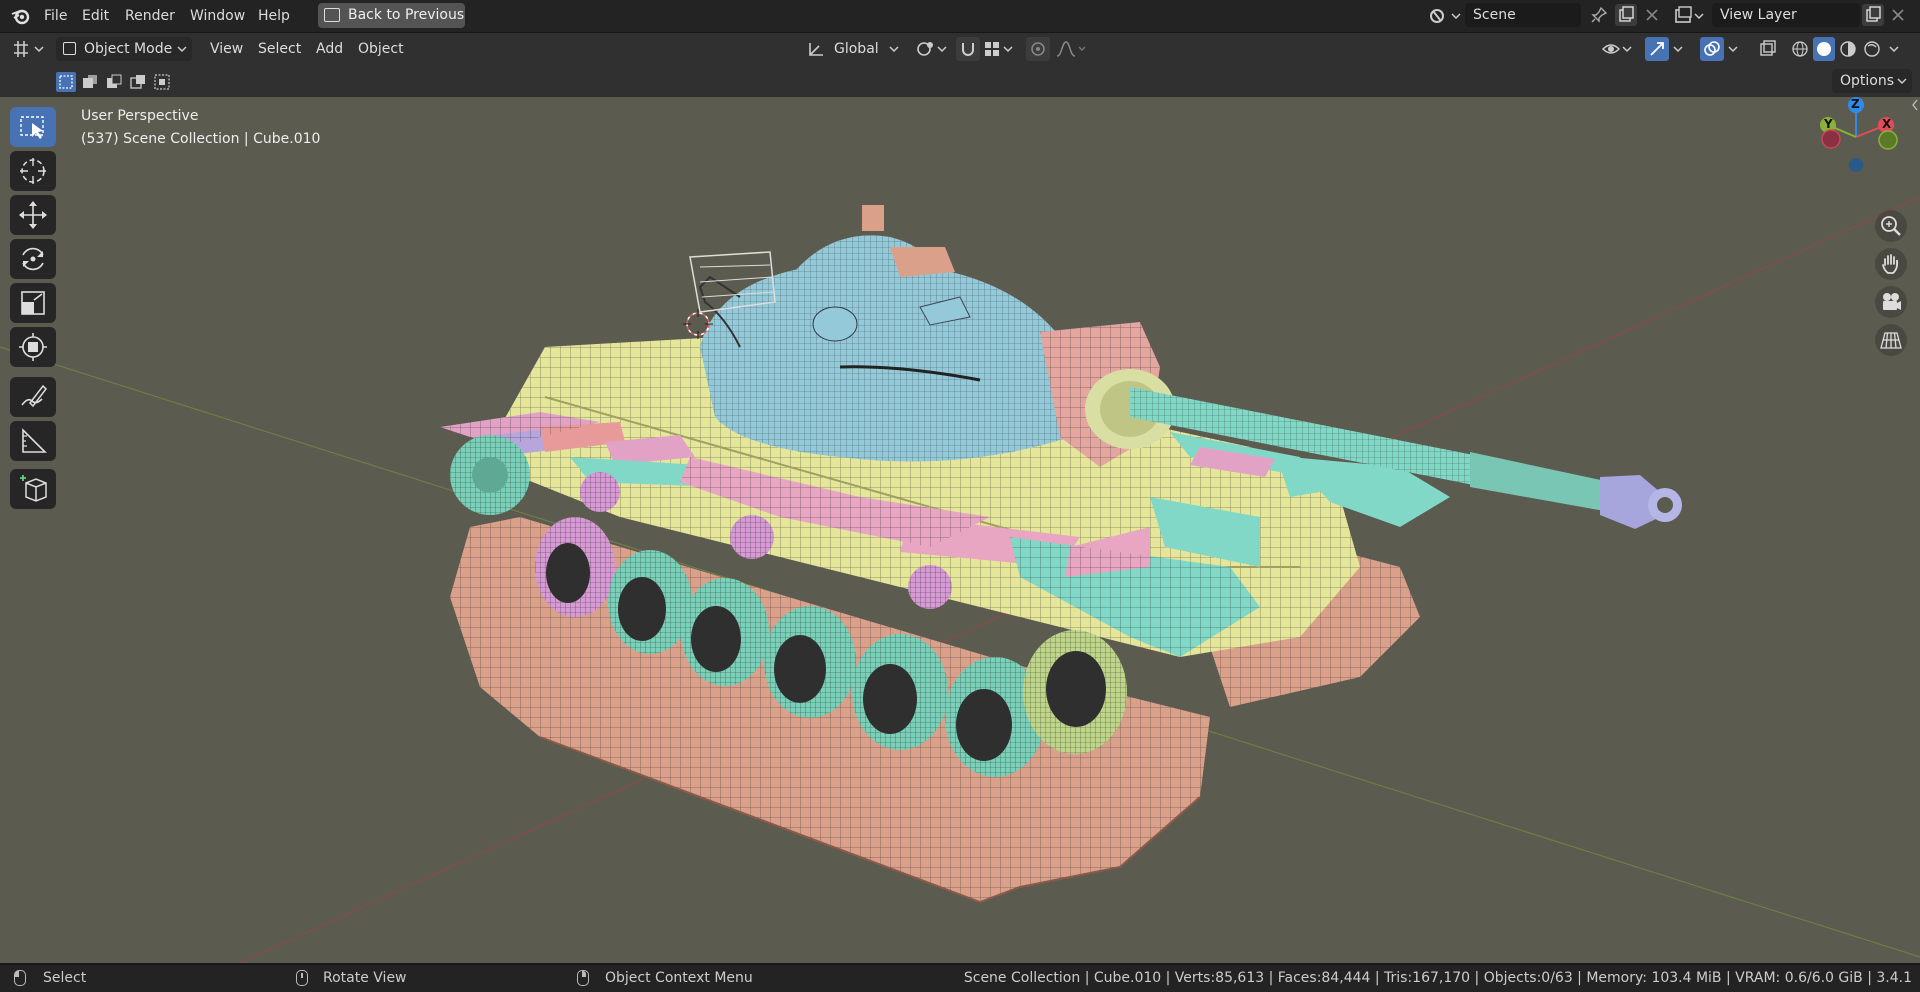 This screenshot has height=992, width=1920. What do you see at coordinates (33, 127) in the screenshot?
I see `tool-select-box` at bounding box center [33, 127].